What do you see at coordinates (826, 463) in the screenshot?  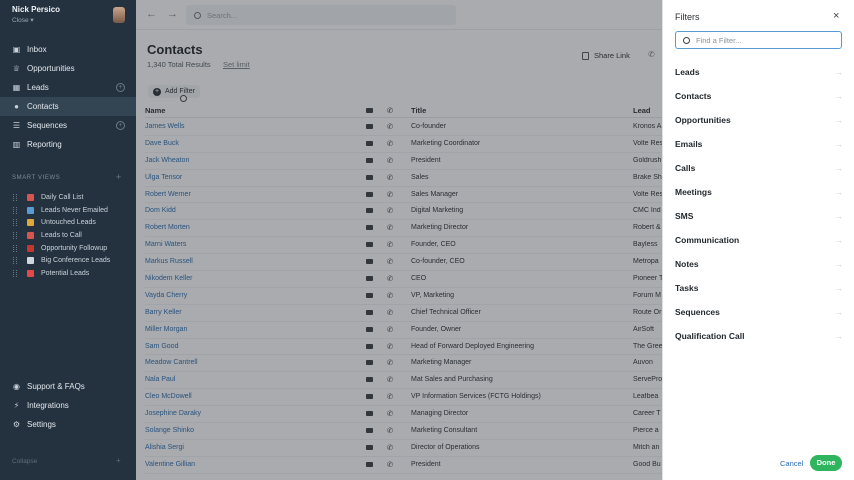 I see `done-button: Done` at bounding box center [826, 463].